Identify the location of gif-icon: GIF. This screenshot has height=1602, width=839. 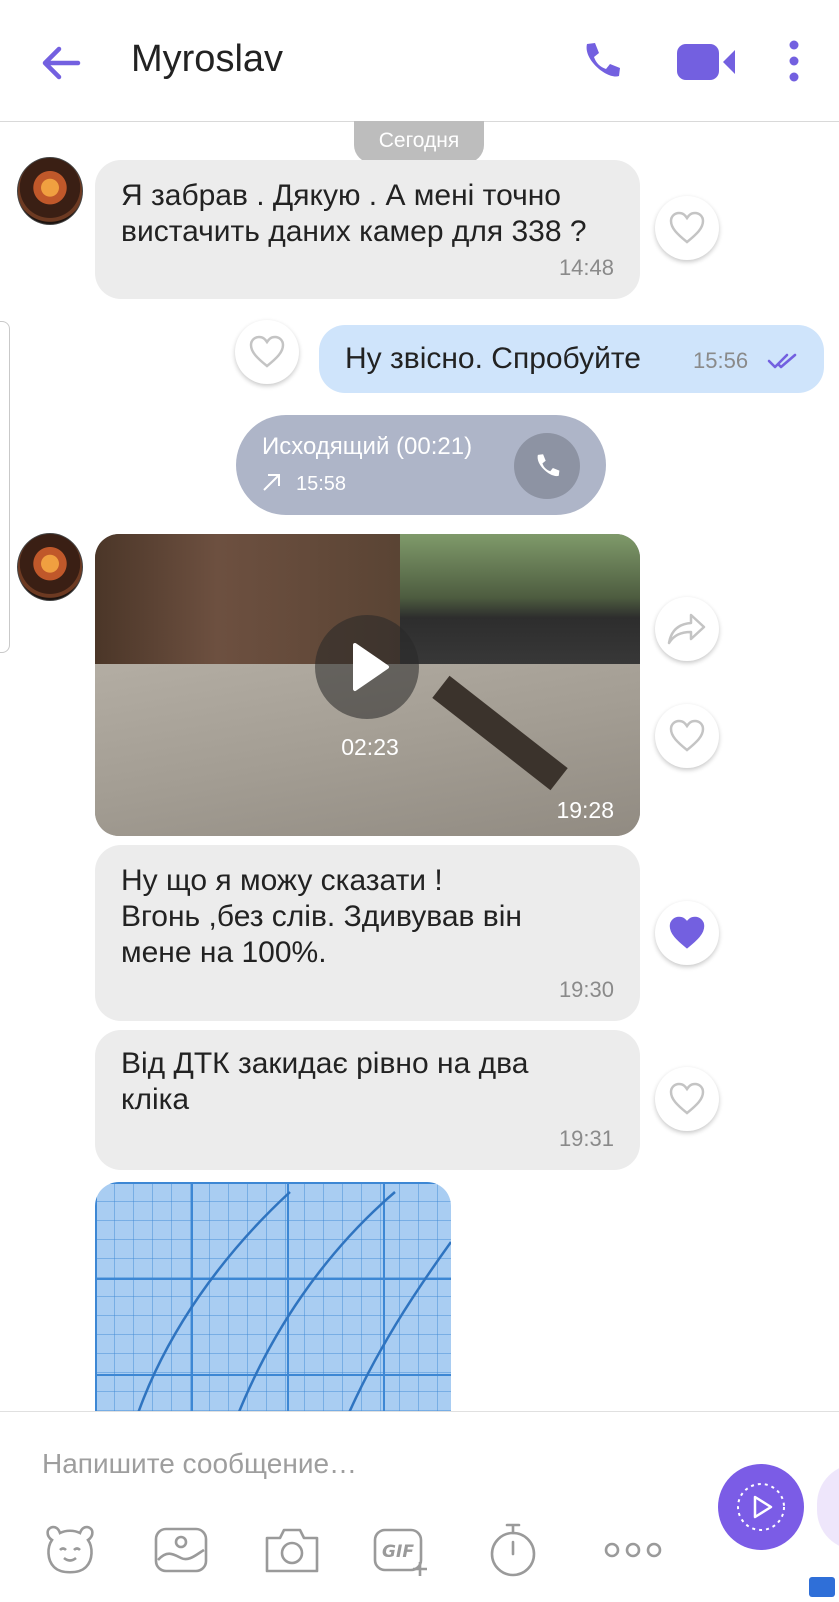
(402, 1550).